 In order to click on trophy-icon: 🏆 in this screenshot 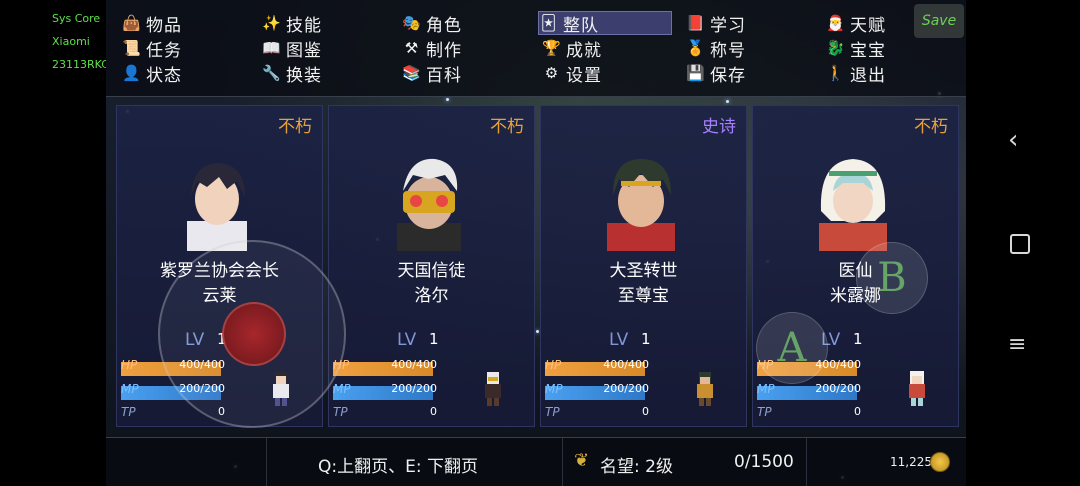, I will do `click(552, 48)`.